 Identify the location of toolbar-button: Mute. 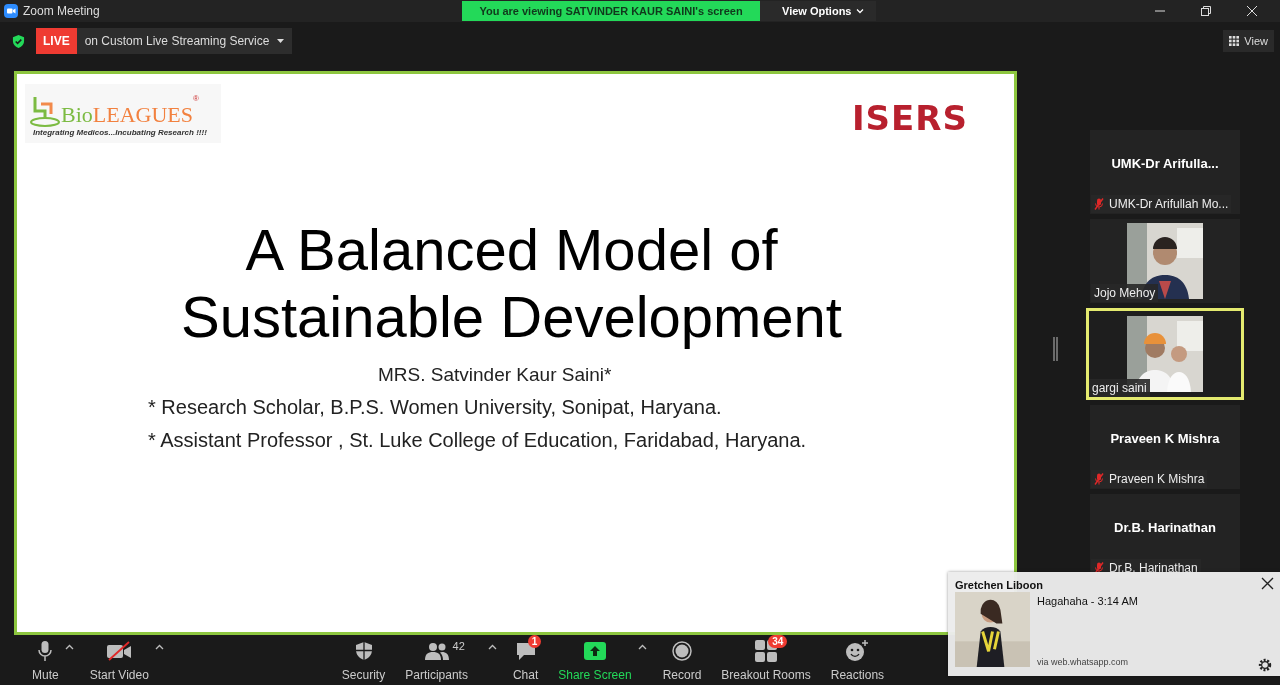
(45, 660).